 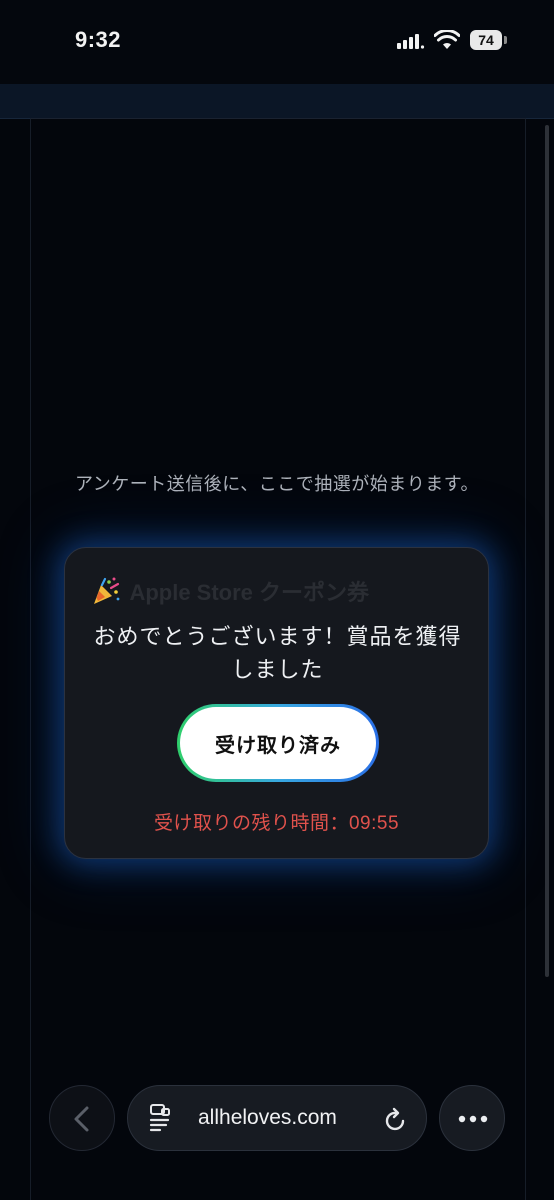 What do you see at coordinates (276, 823) in the screenshot?
I see `claim-timer: 受け取りの残り時間：09:55` at bounding box center [276, 823].